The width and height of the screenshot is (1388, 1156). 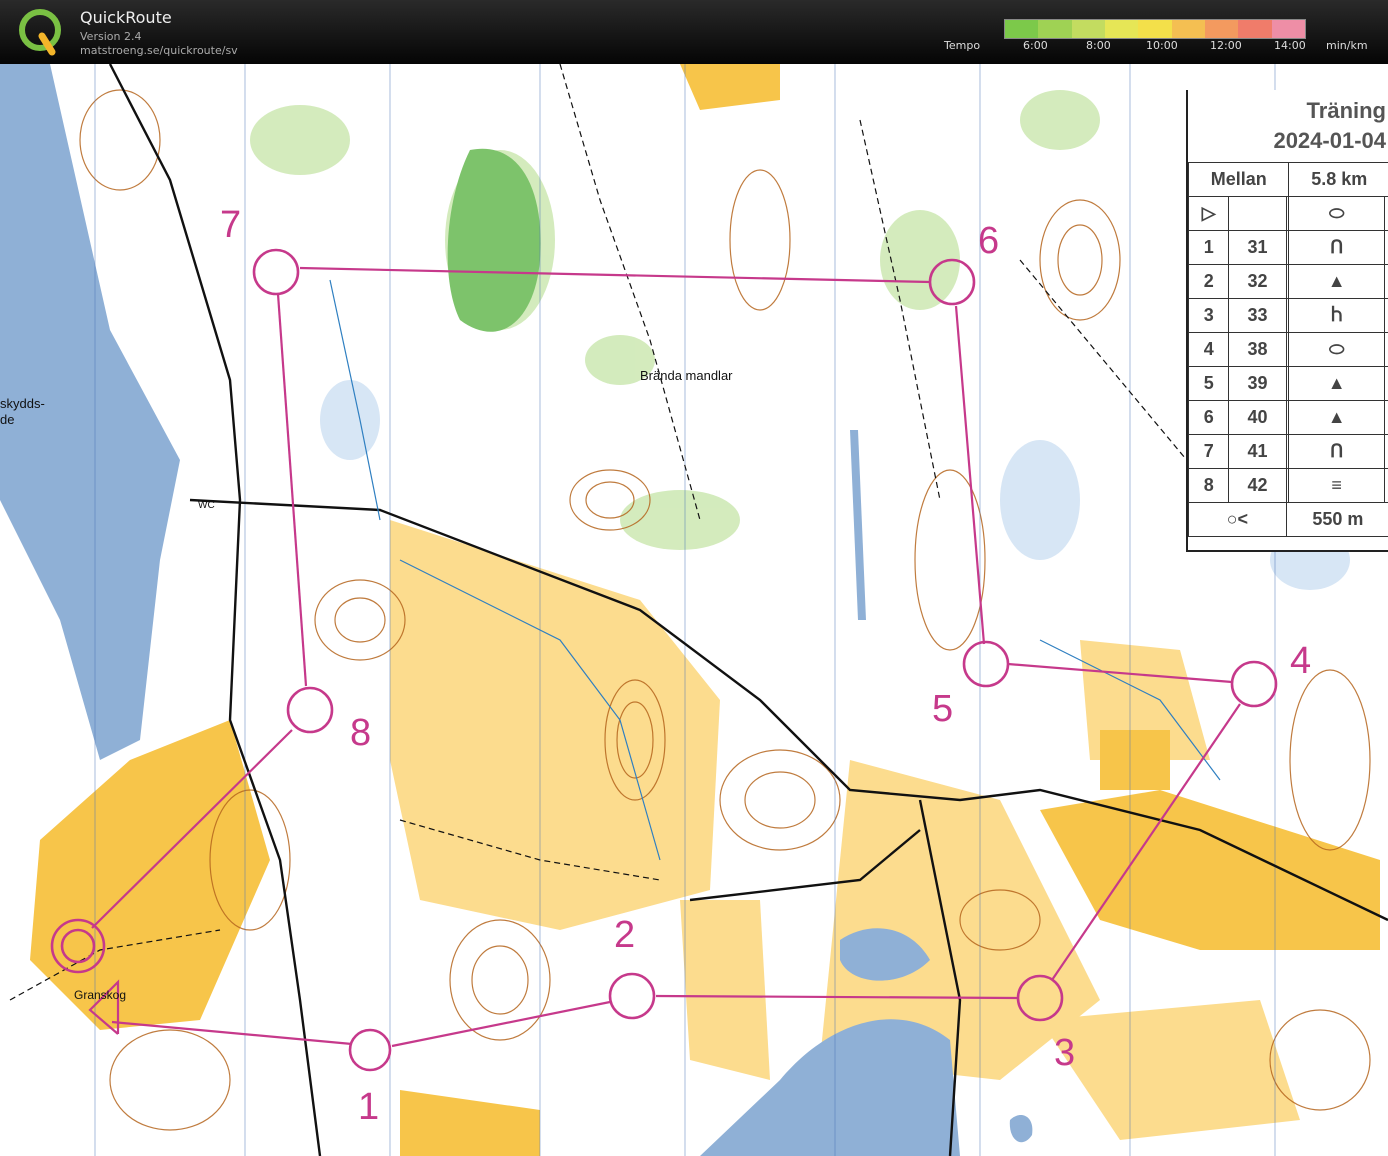 What do you see at coordinates (962, 45) in the screenshot?
I see `tempo-label: Tempo` at bounding box center [962, 45].